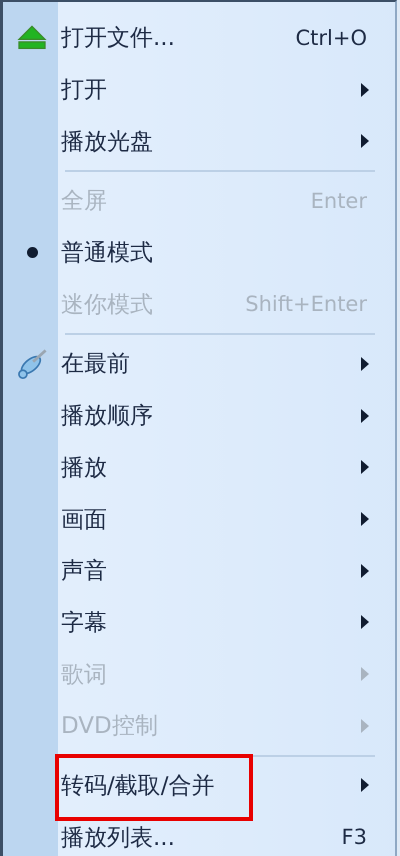 The height and width of the screenshot is (856, 400). I want to click on shortcut-label: Shift+Enter, so click(306, 304).